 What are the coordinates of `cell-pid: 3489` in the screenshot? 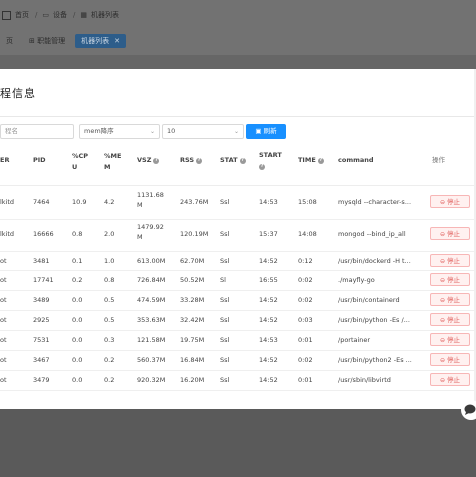 It's located at (41, 300).